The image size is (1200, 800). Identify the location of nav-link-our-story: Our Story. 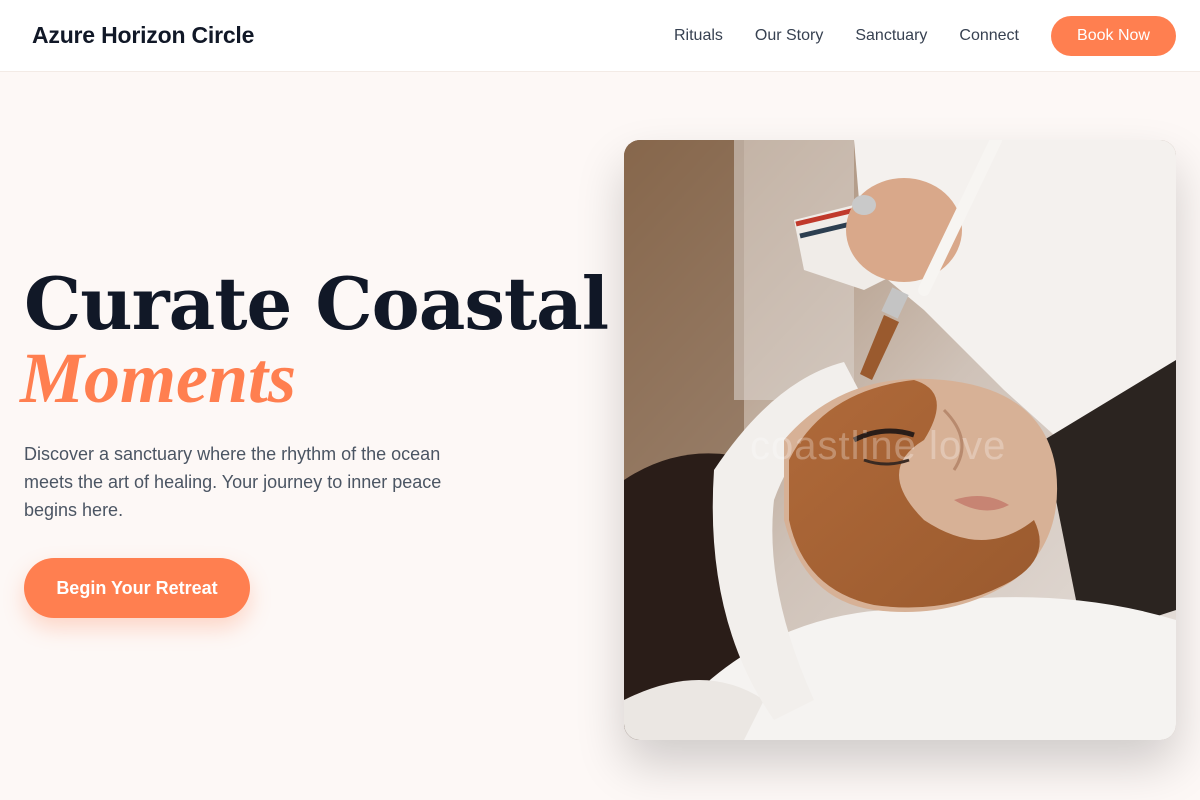
(789, 36).